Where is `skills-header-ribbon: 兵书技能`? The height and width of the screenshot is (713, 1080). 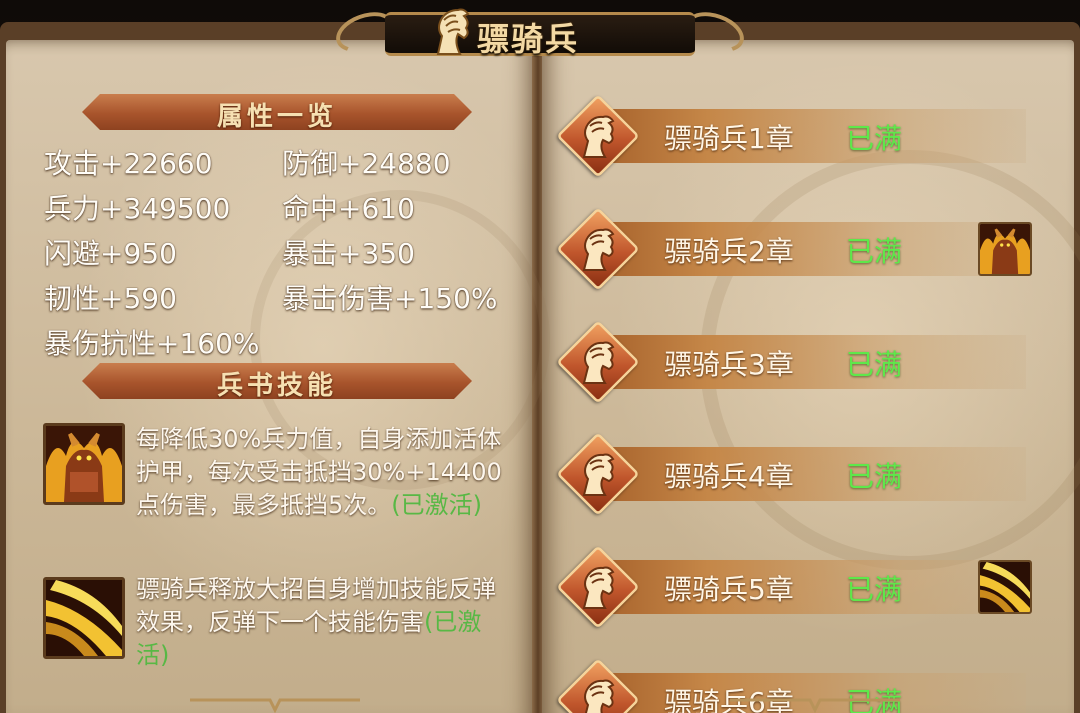 skills-header-ribbon: 兵书技能 is located at coordinates (277, 381).